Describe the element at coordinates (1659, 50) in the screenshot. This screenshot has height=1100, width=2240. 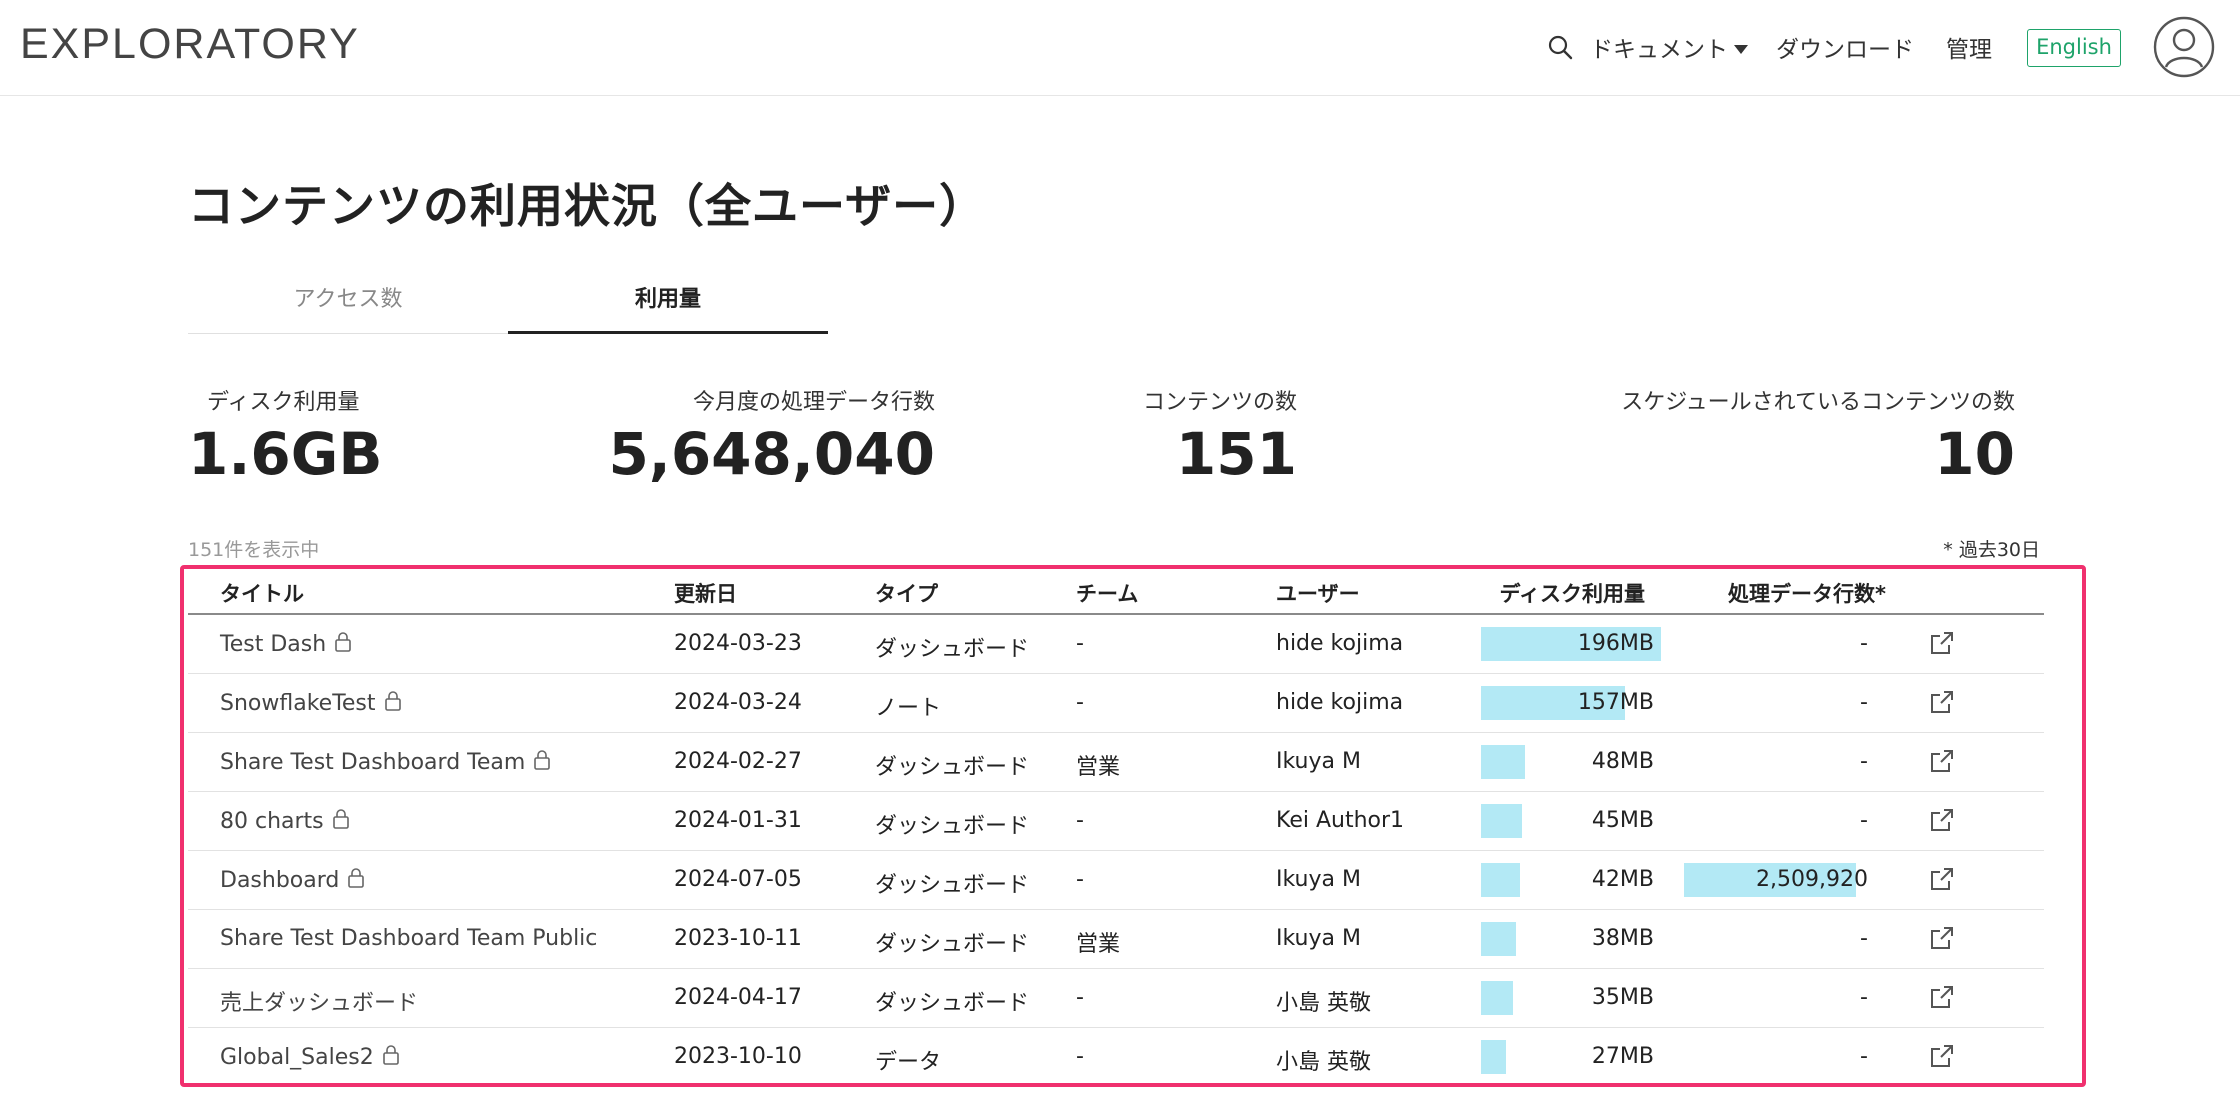
I see `docs-menu-label: ドキュメント` at that location.